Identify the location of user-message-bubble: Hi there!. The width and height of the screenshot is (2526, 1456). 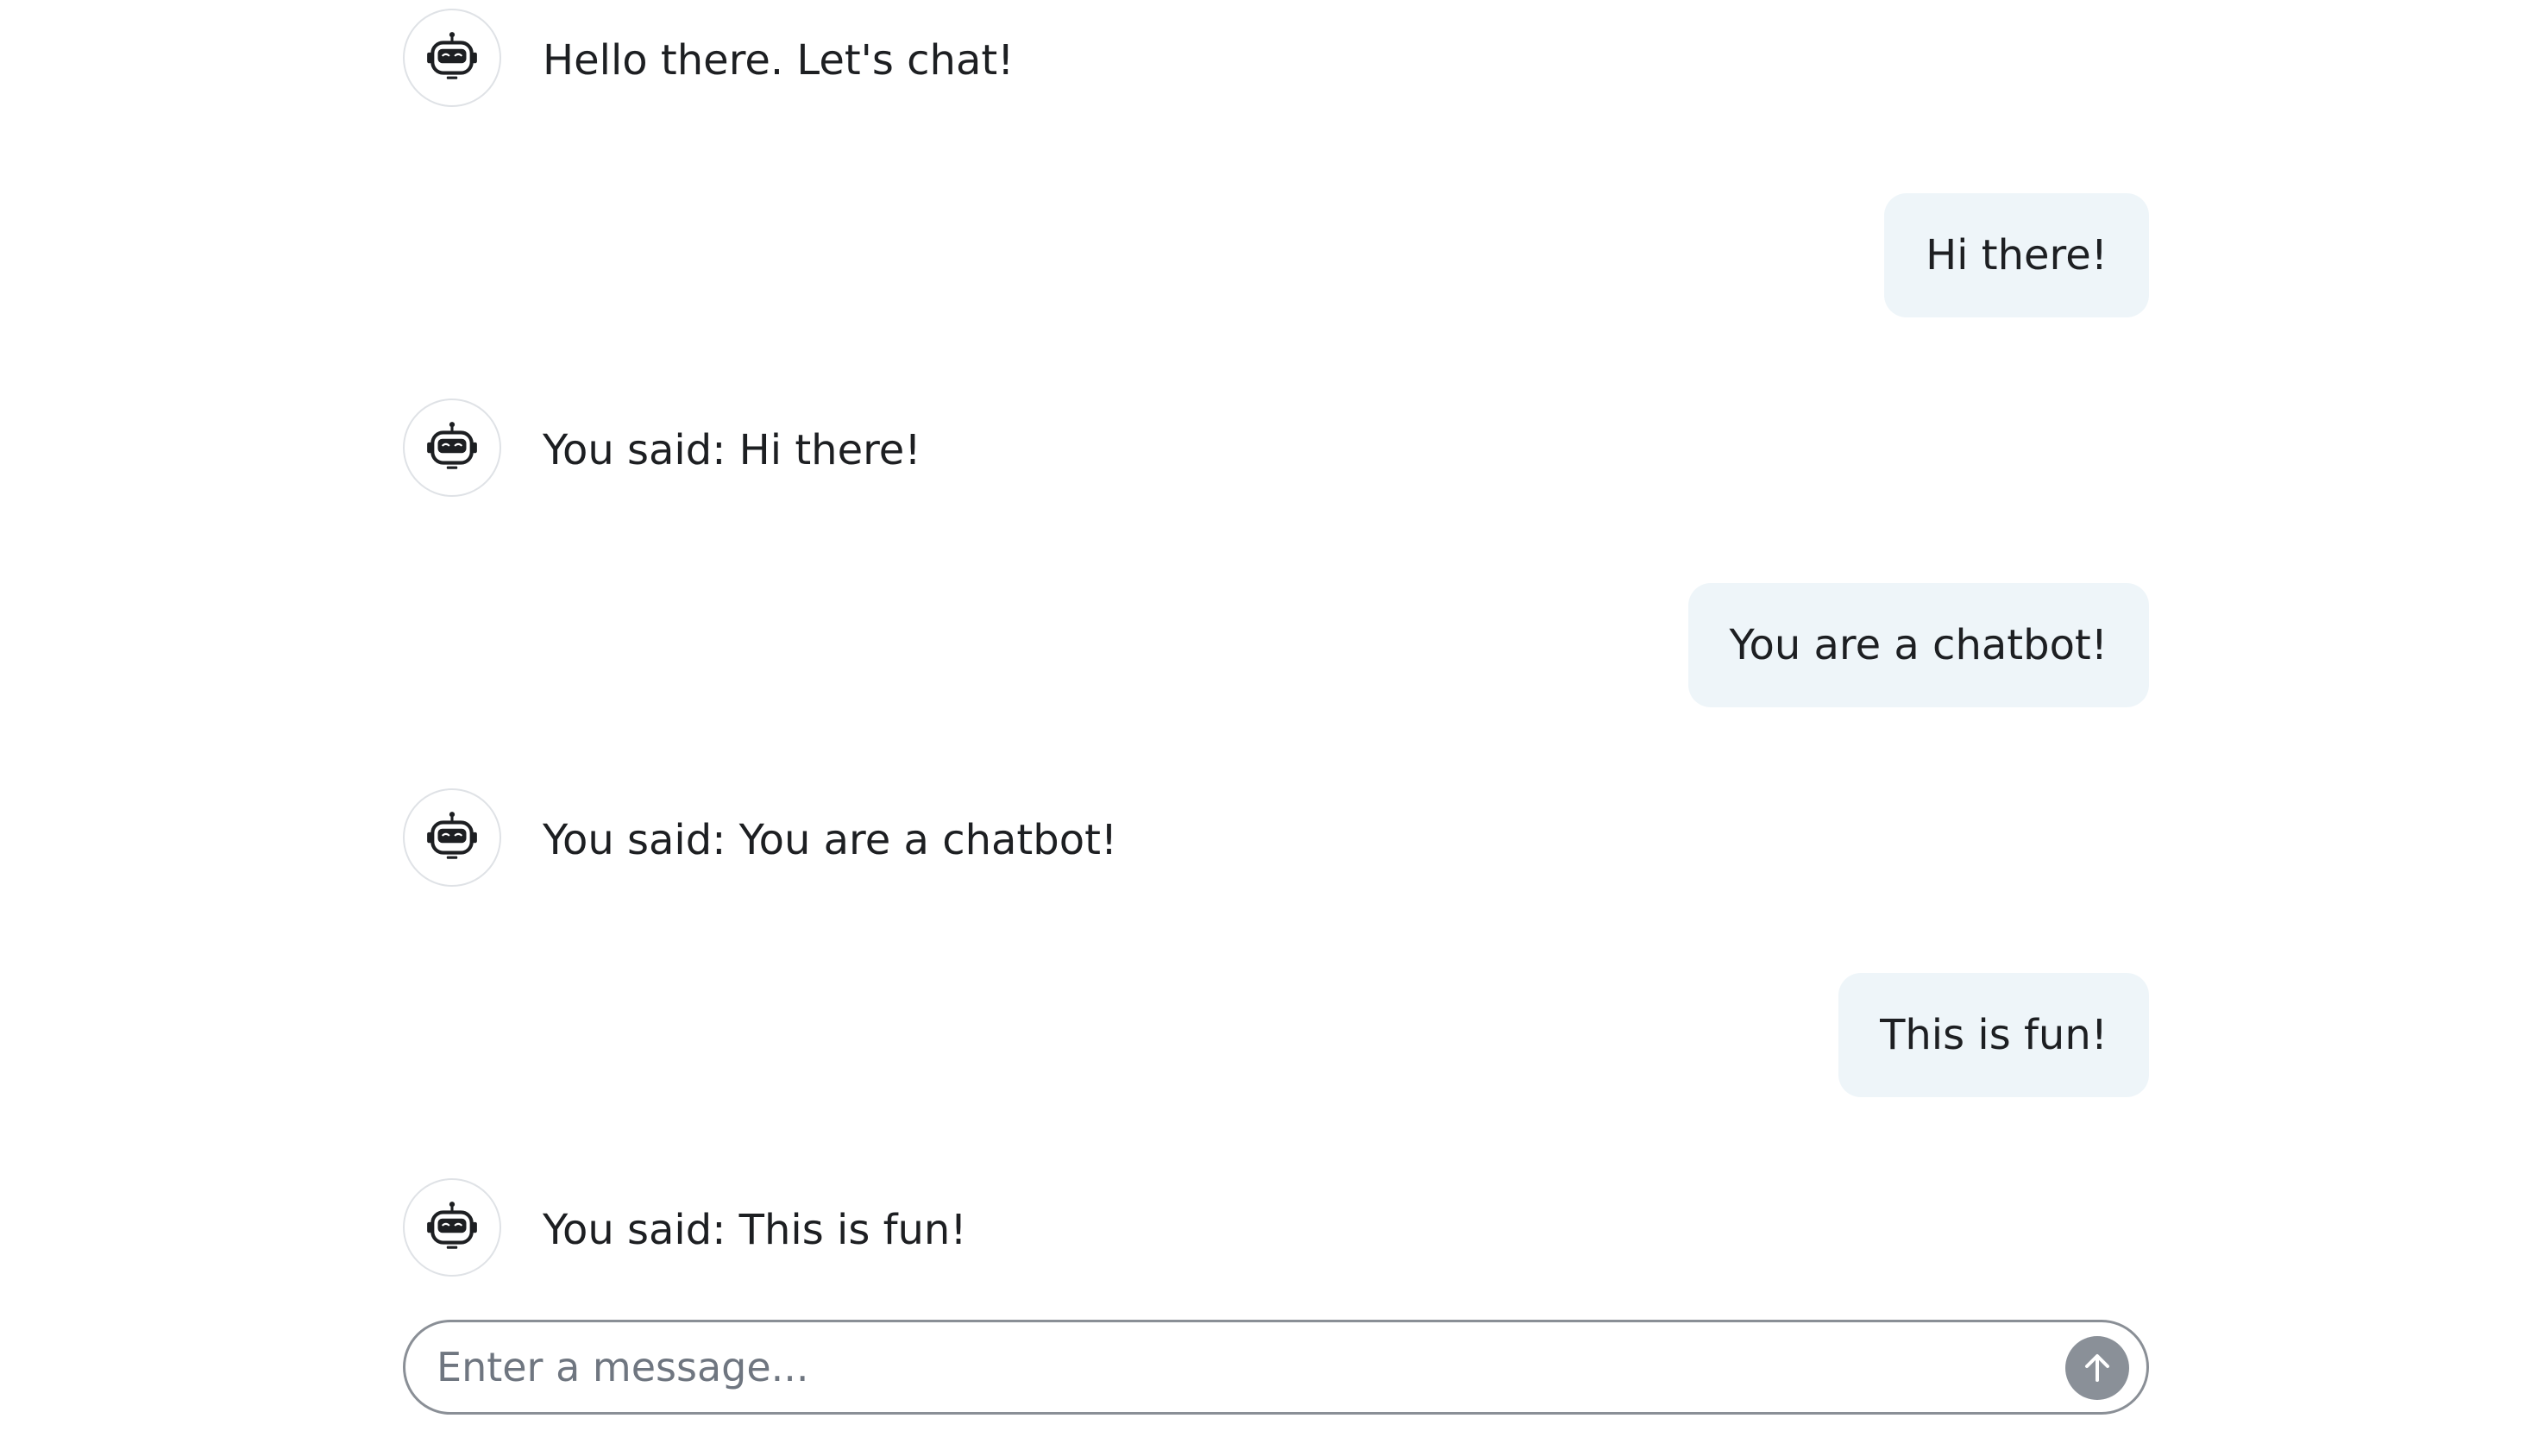
(2017, 255).